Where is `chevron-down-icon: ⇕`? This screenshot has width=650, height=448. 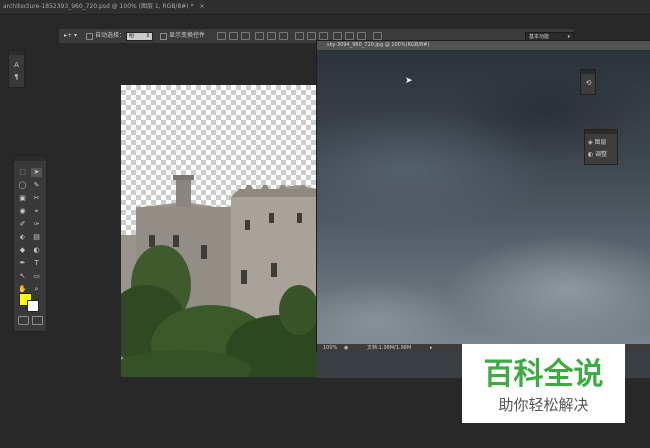 chevron-down-icon: ⇕ is located at coordinates (147, 36).